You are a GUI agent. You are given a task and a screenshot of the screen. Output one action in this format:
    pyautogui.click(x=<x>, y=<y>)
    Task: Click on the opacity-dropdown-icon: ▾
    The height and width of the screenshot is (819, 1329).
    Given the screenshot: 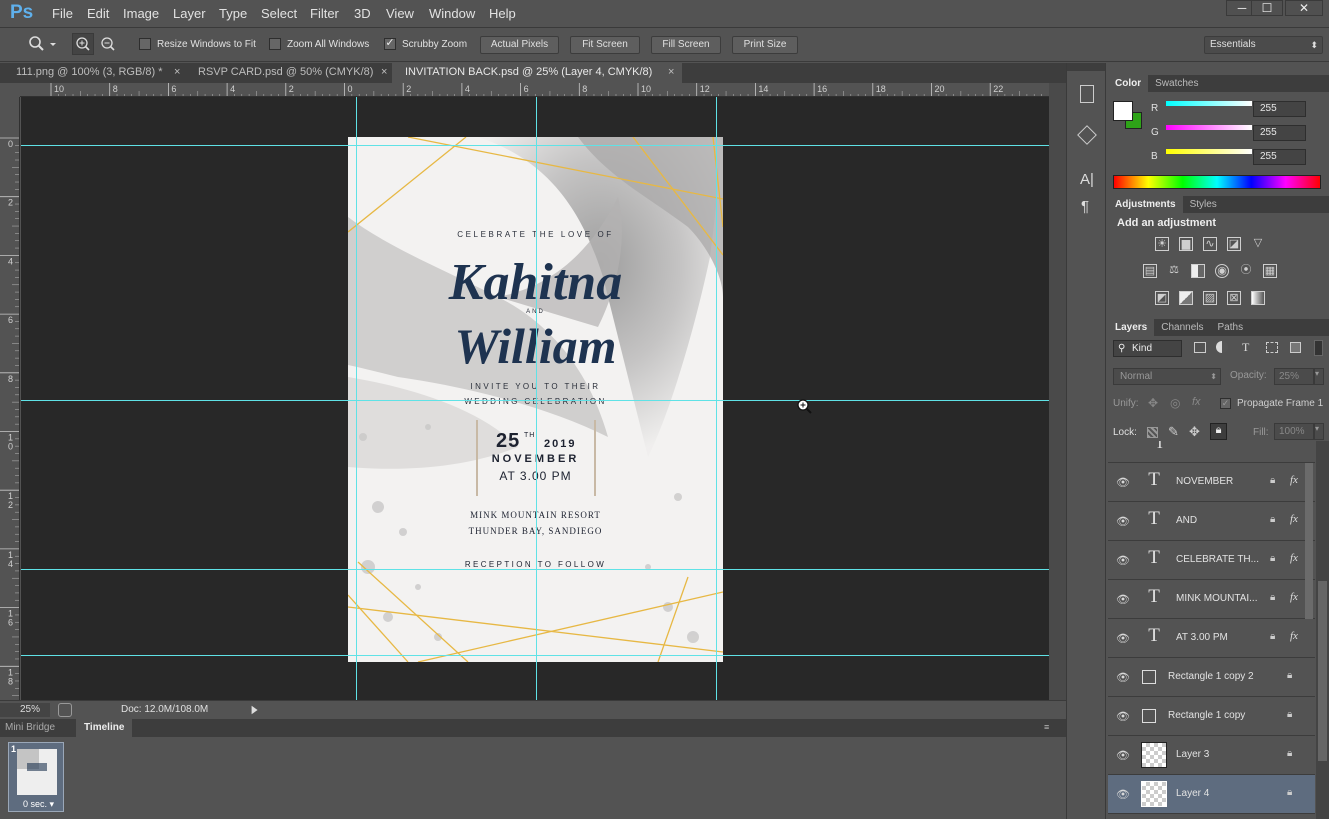 What is the action you would take?
    pyautogui.click(x=1319, y=376)
    